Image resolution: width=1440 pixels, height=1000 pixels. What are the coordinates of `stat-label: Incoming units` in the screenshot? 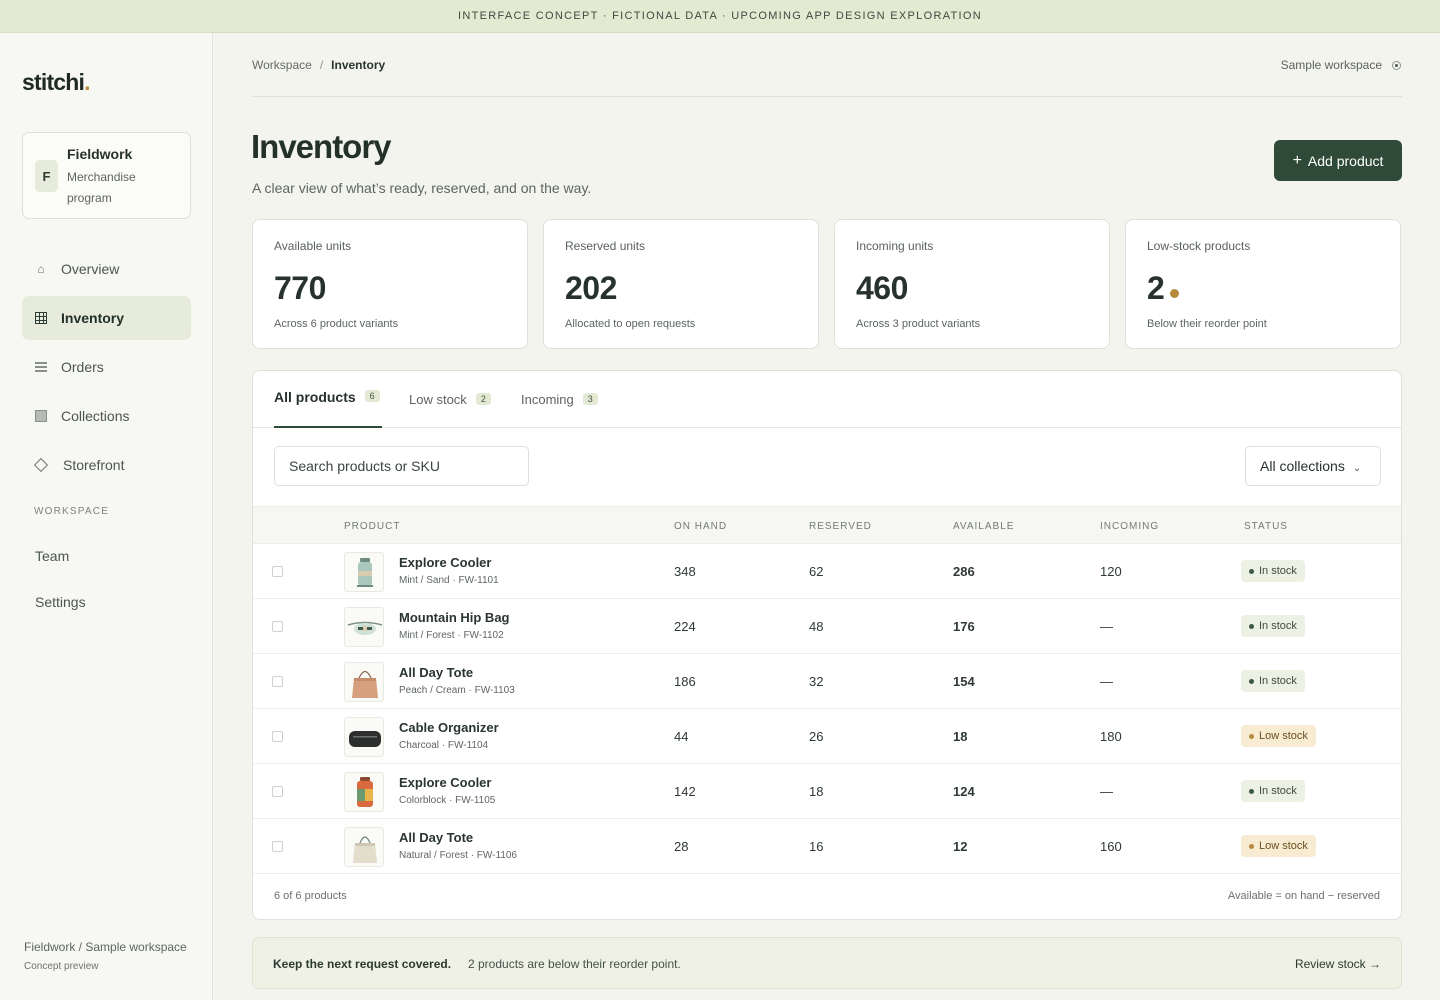 It's located at (895, 246).